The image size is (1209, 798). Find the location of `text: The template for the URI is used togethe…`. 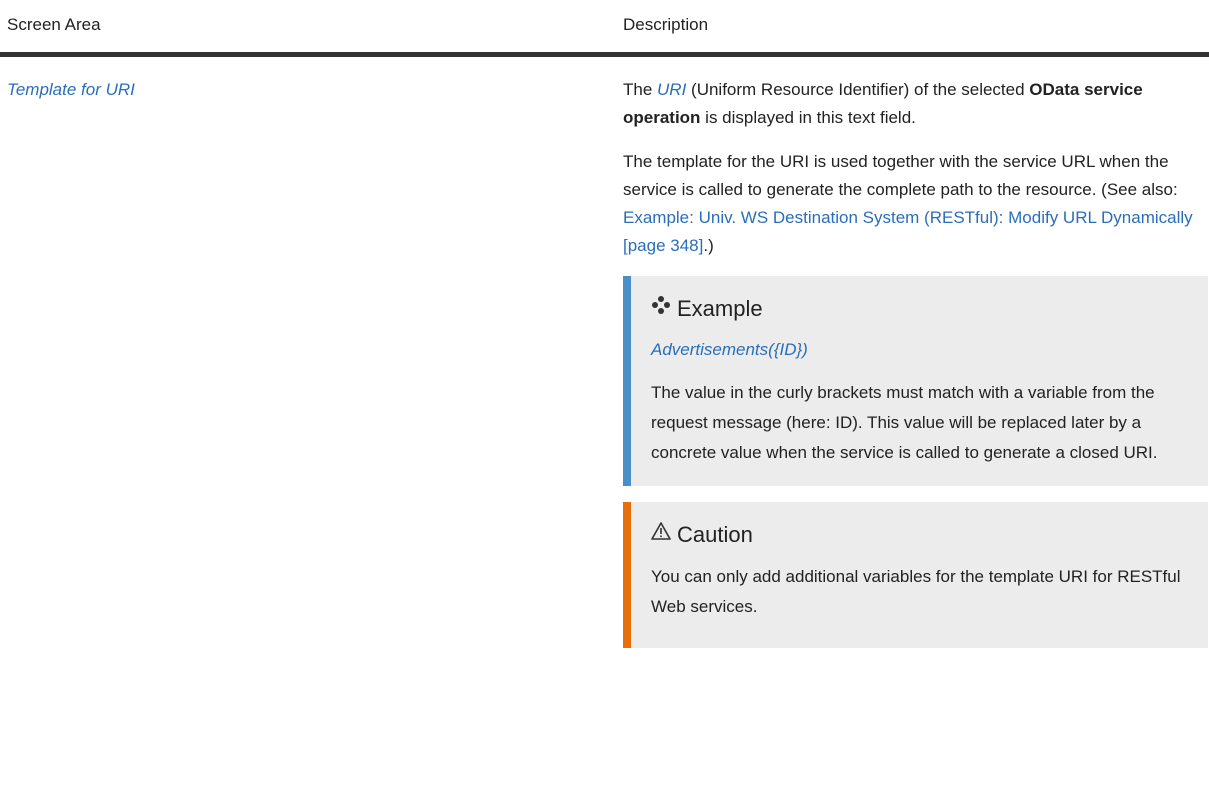

text: The template for the URI is used togethe… is located at coordinates (900, 175).